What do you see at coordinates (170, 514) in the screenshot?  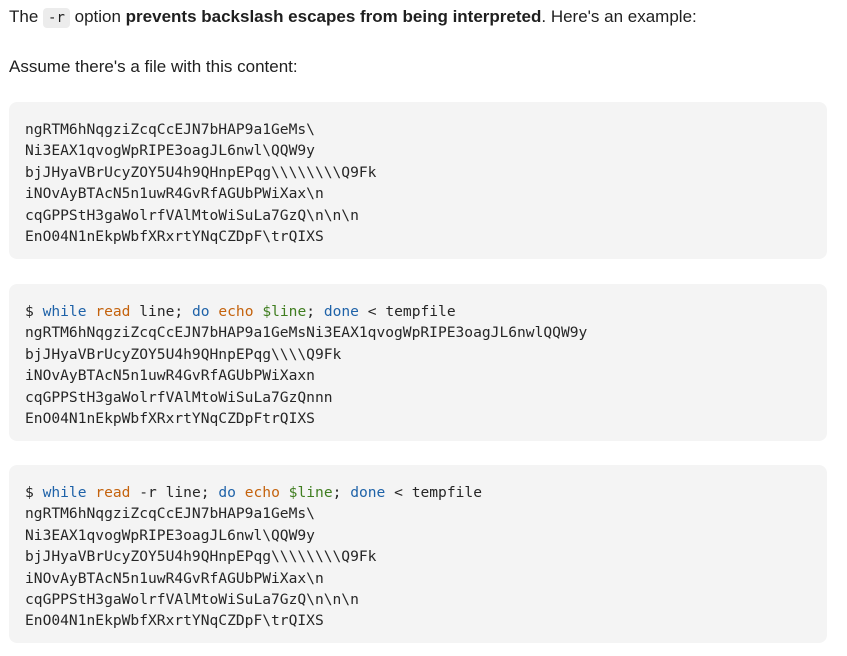 I see `output-line: ngRTM6hNqgziZcqCcEJN7bHAP9a1GeMs\` at bounding box center [170, 514].